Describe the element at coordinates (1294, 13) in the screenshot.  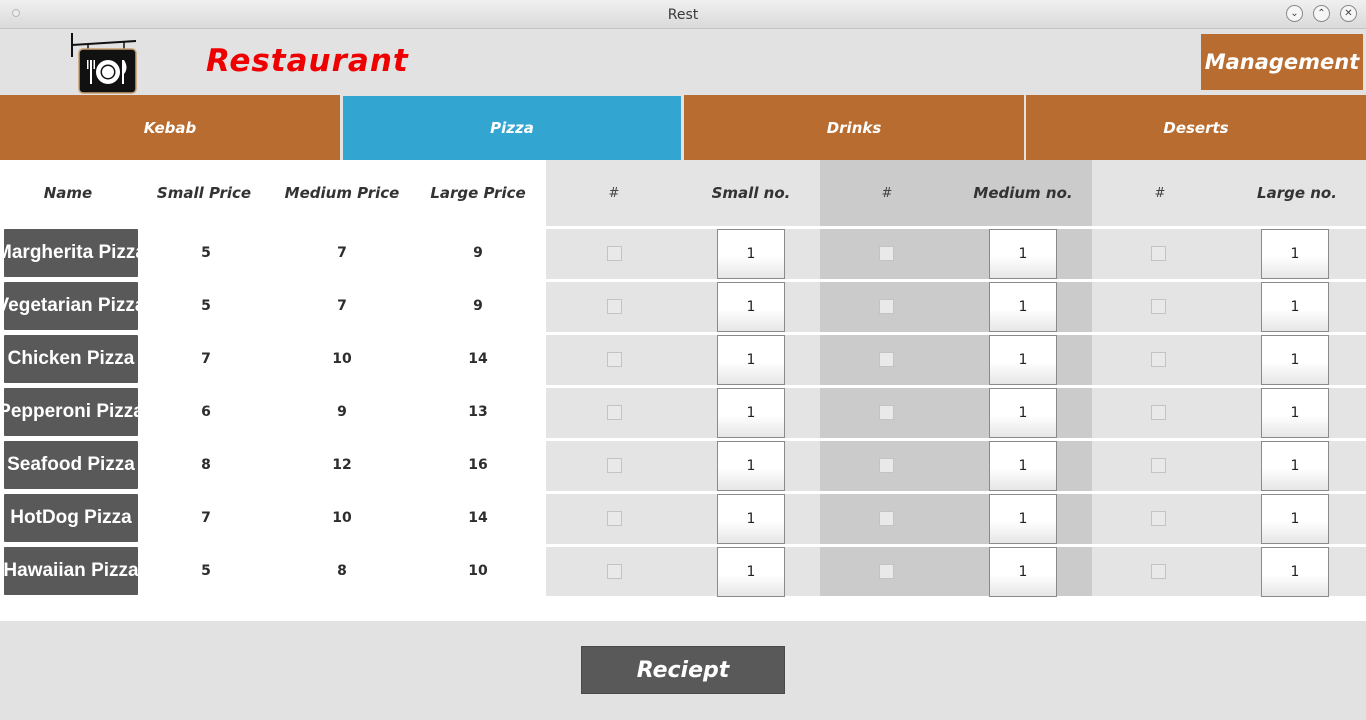
I see `minimize-icon: ⌄` at that location.